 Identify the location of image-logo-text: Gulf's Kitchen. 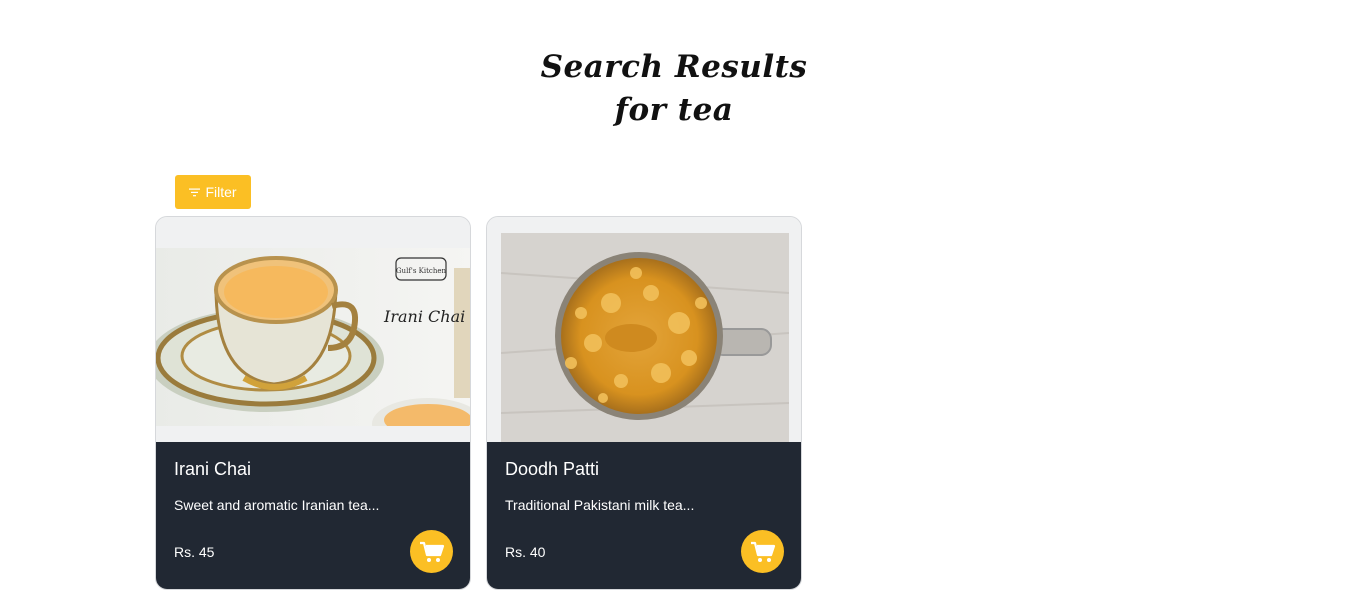
(421, 271).